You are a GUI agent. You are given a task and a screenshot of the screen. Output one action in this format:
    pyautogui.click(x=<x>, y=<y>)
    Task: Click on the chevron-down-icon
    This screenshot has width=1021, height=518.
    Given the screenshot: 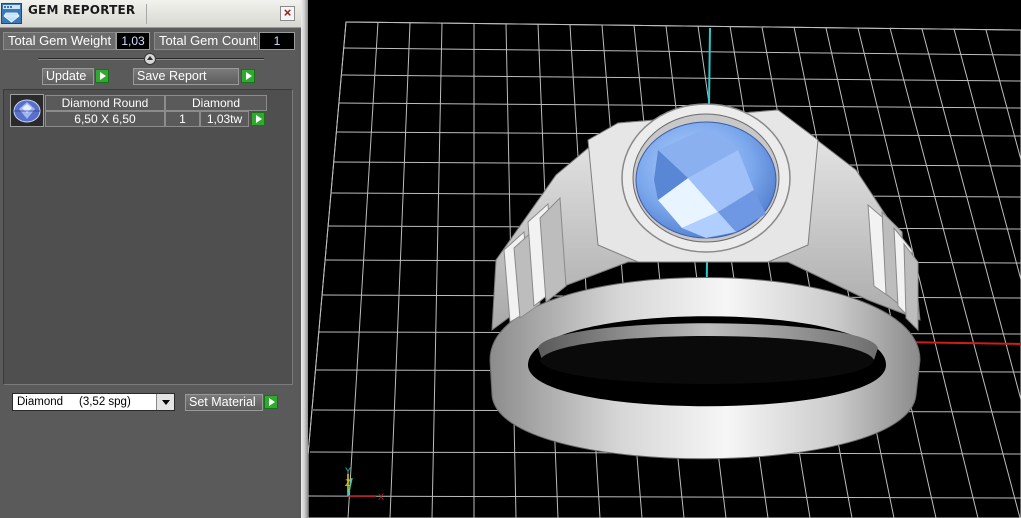 What is the action you would take?
    pyautogui.click(x=165, y=402)
    